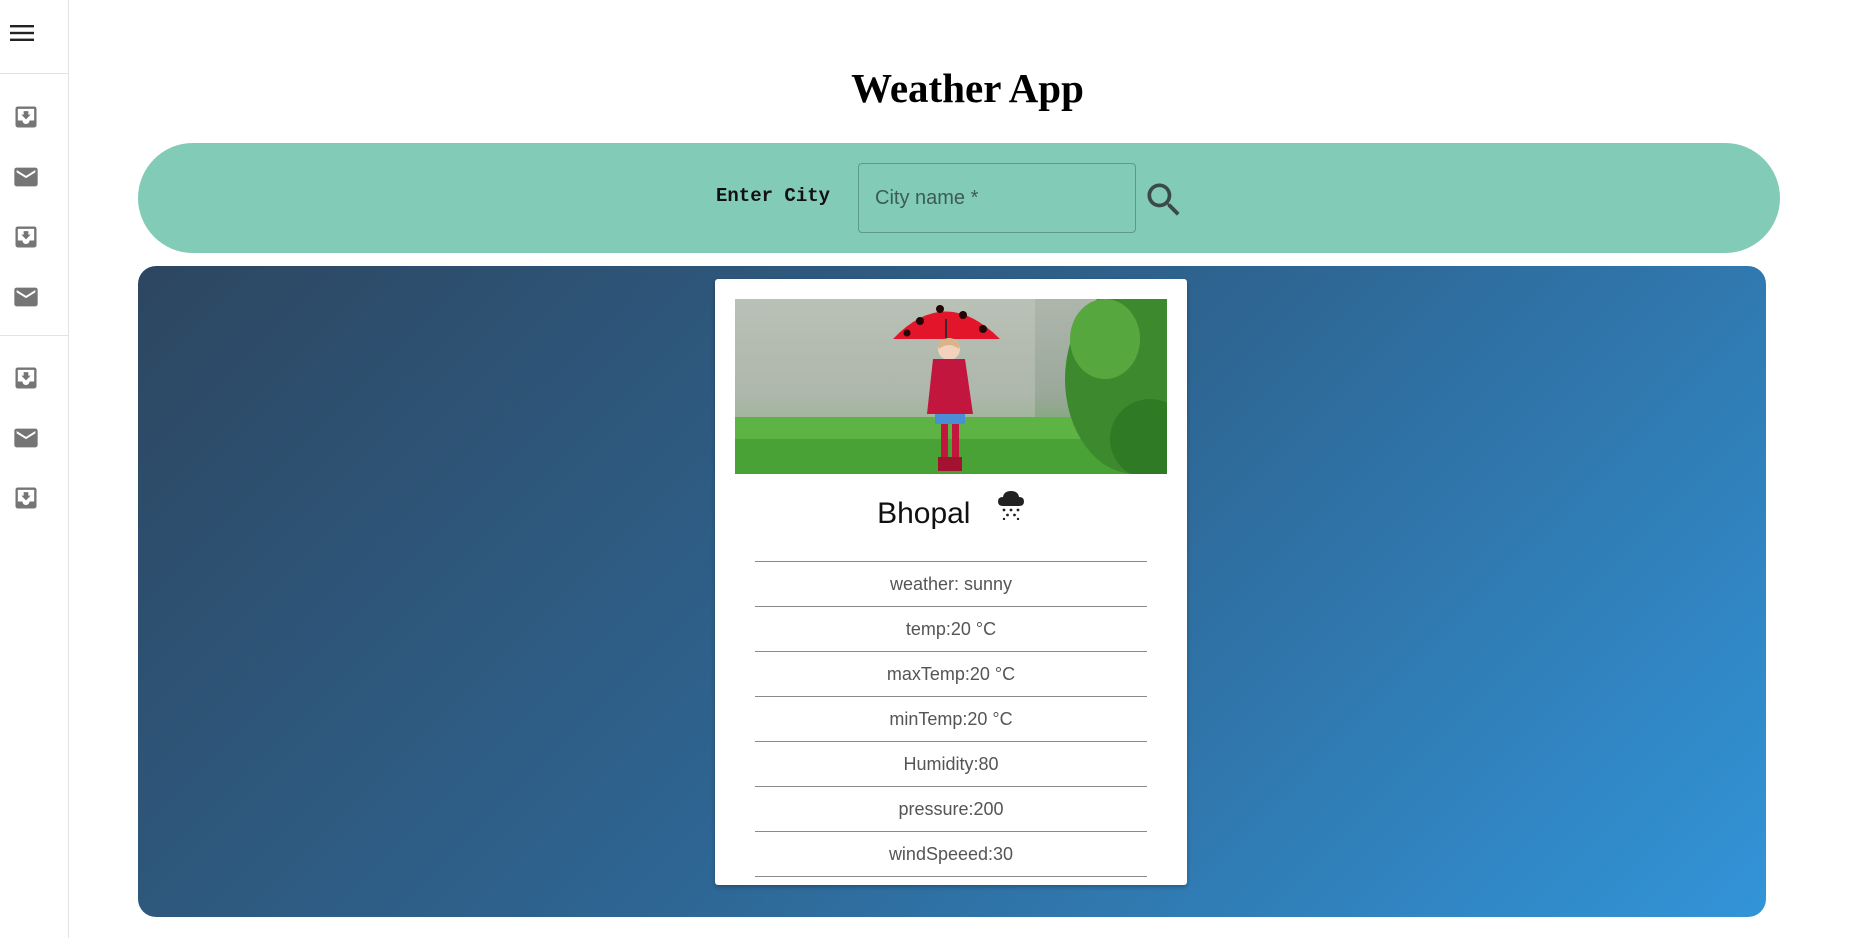 The height and width of the screenshot is (938, 1867). What do you see at coordinates (1011, 507) in the screenshot?
I see `snow-cloud-icon` at bounding box center [1011, 507].